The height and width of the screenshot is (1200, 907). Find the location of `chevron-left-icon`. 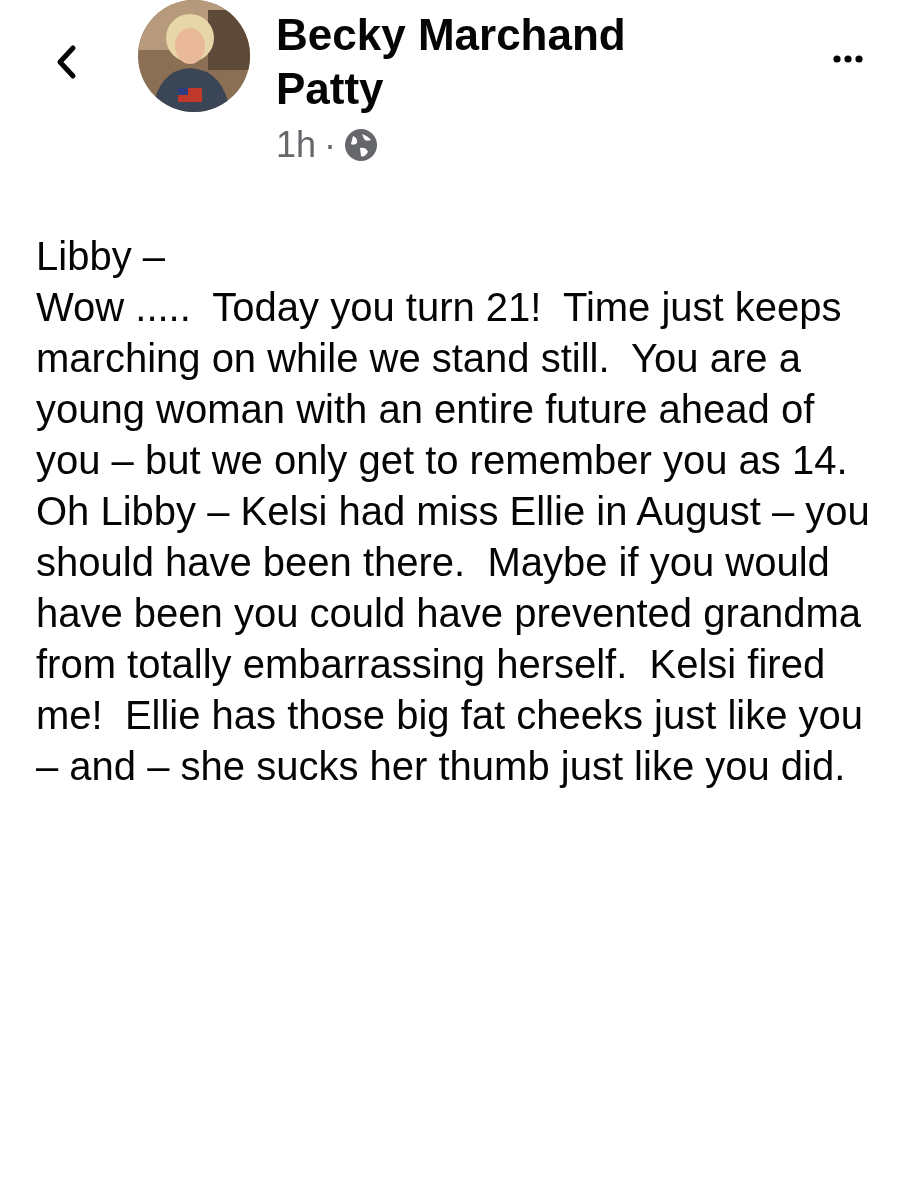

chevron-left-icon is located at coordinates (66, 62).